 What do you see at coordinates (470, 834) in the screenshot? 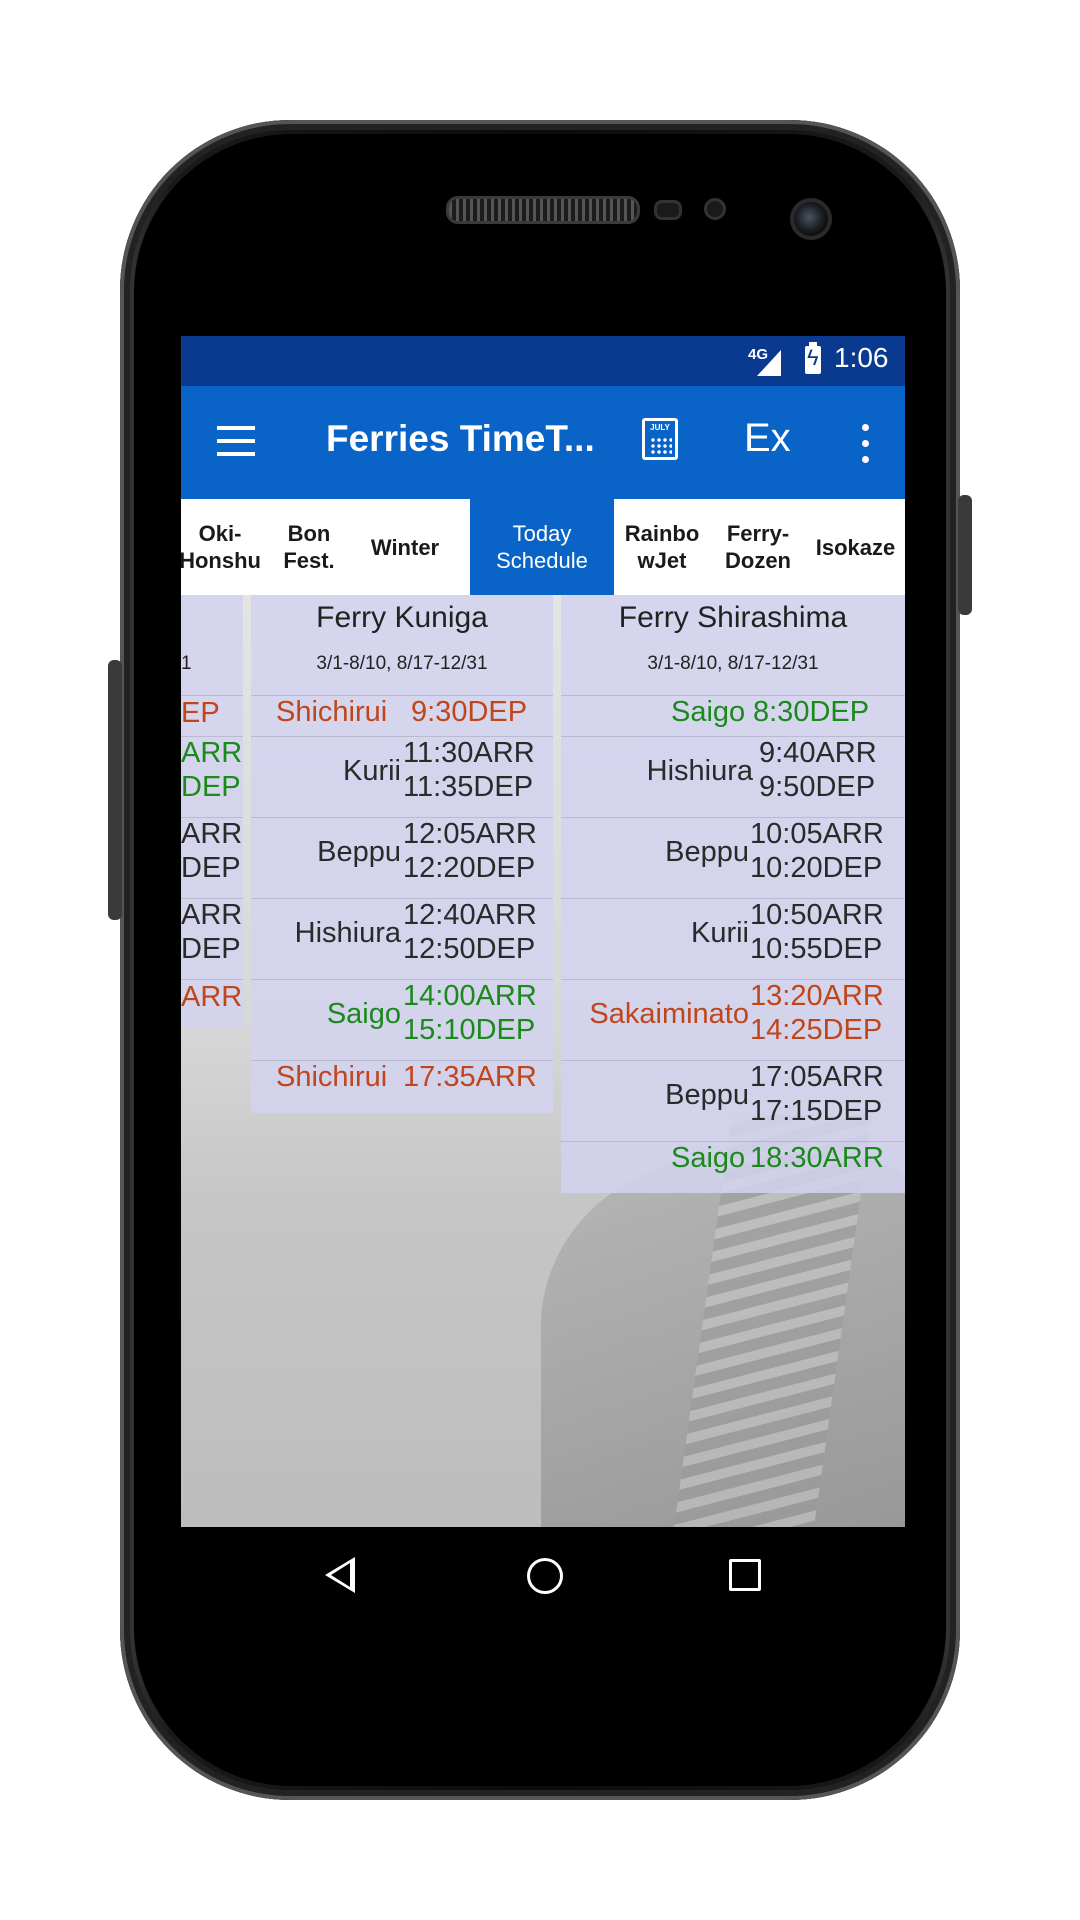
I see `time-entry: 12:05ARR` at bounding box center [470, 834].